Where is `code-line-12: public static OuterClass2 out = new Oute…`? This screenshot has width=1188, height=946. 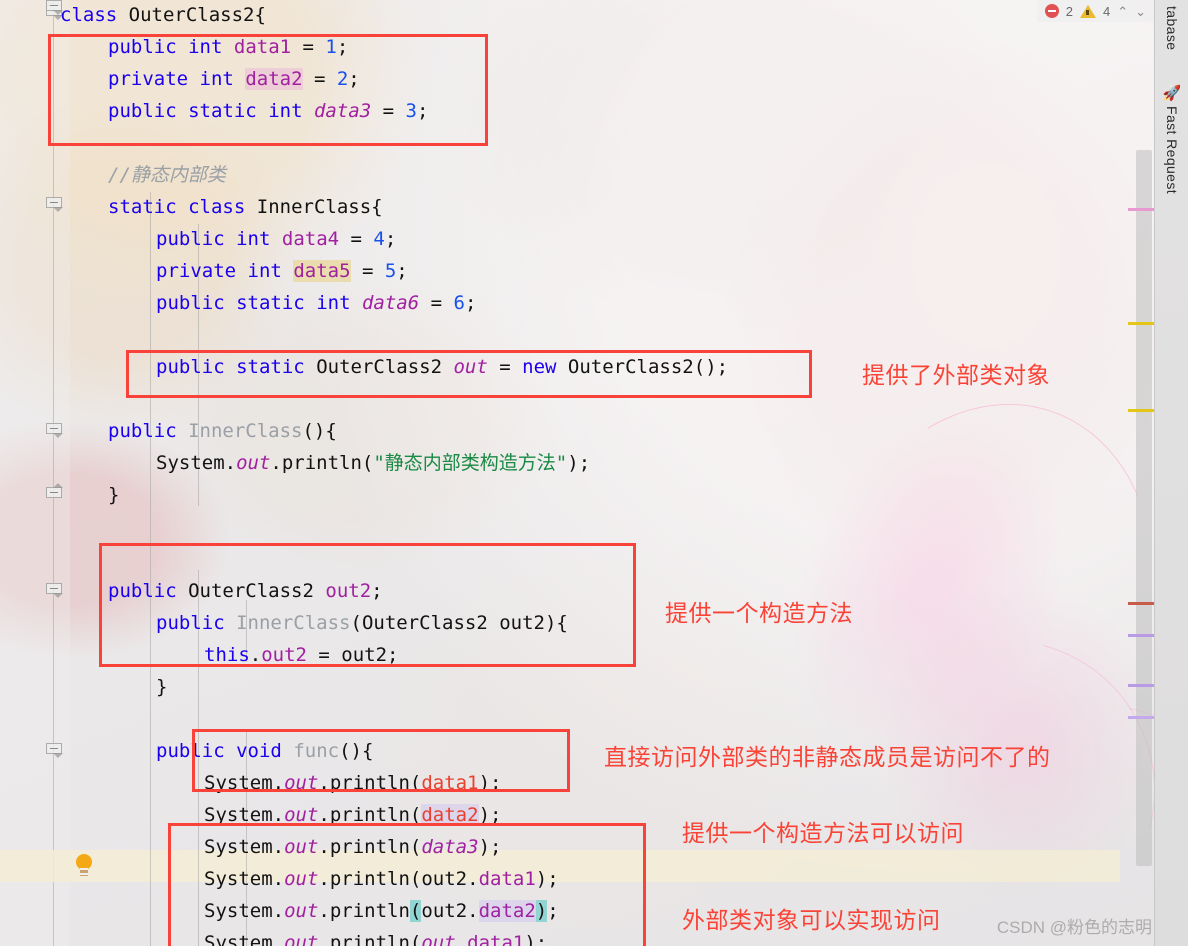 code-line-12: public static OuterClass2 out = new Oute… is located at coordinates (442, 367).